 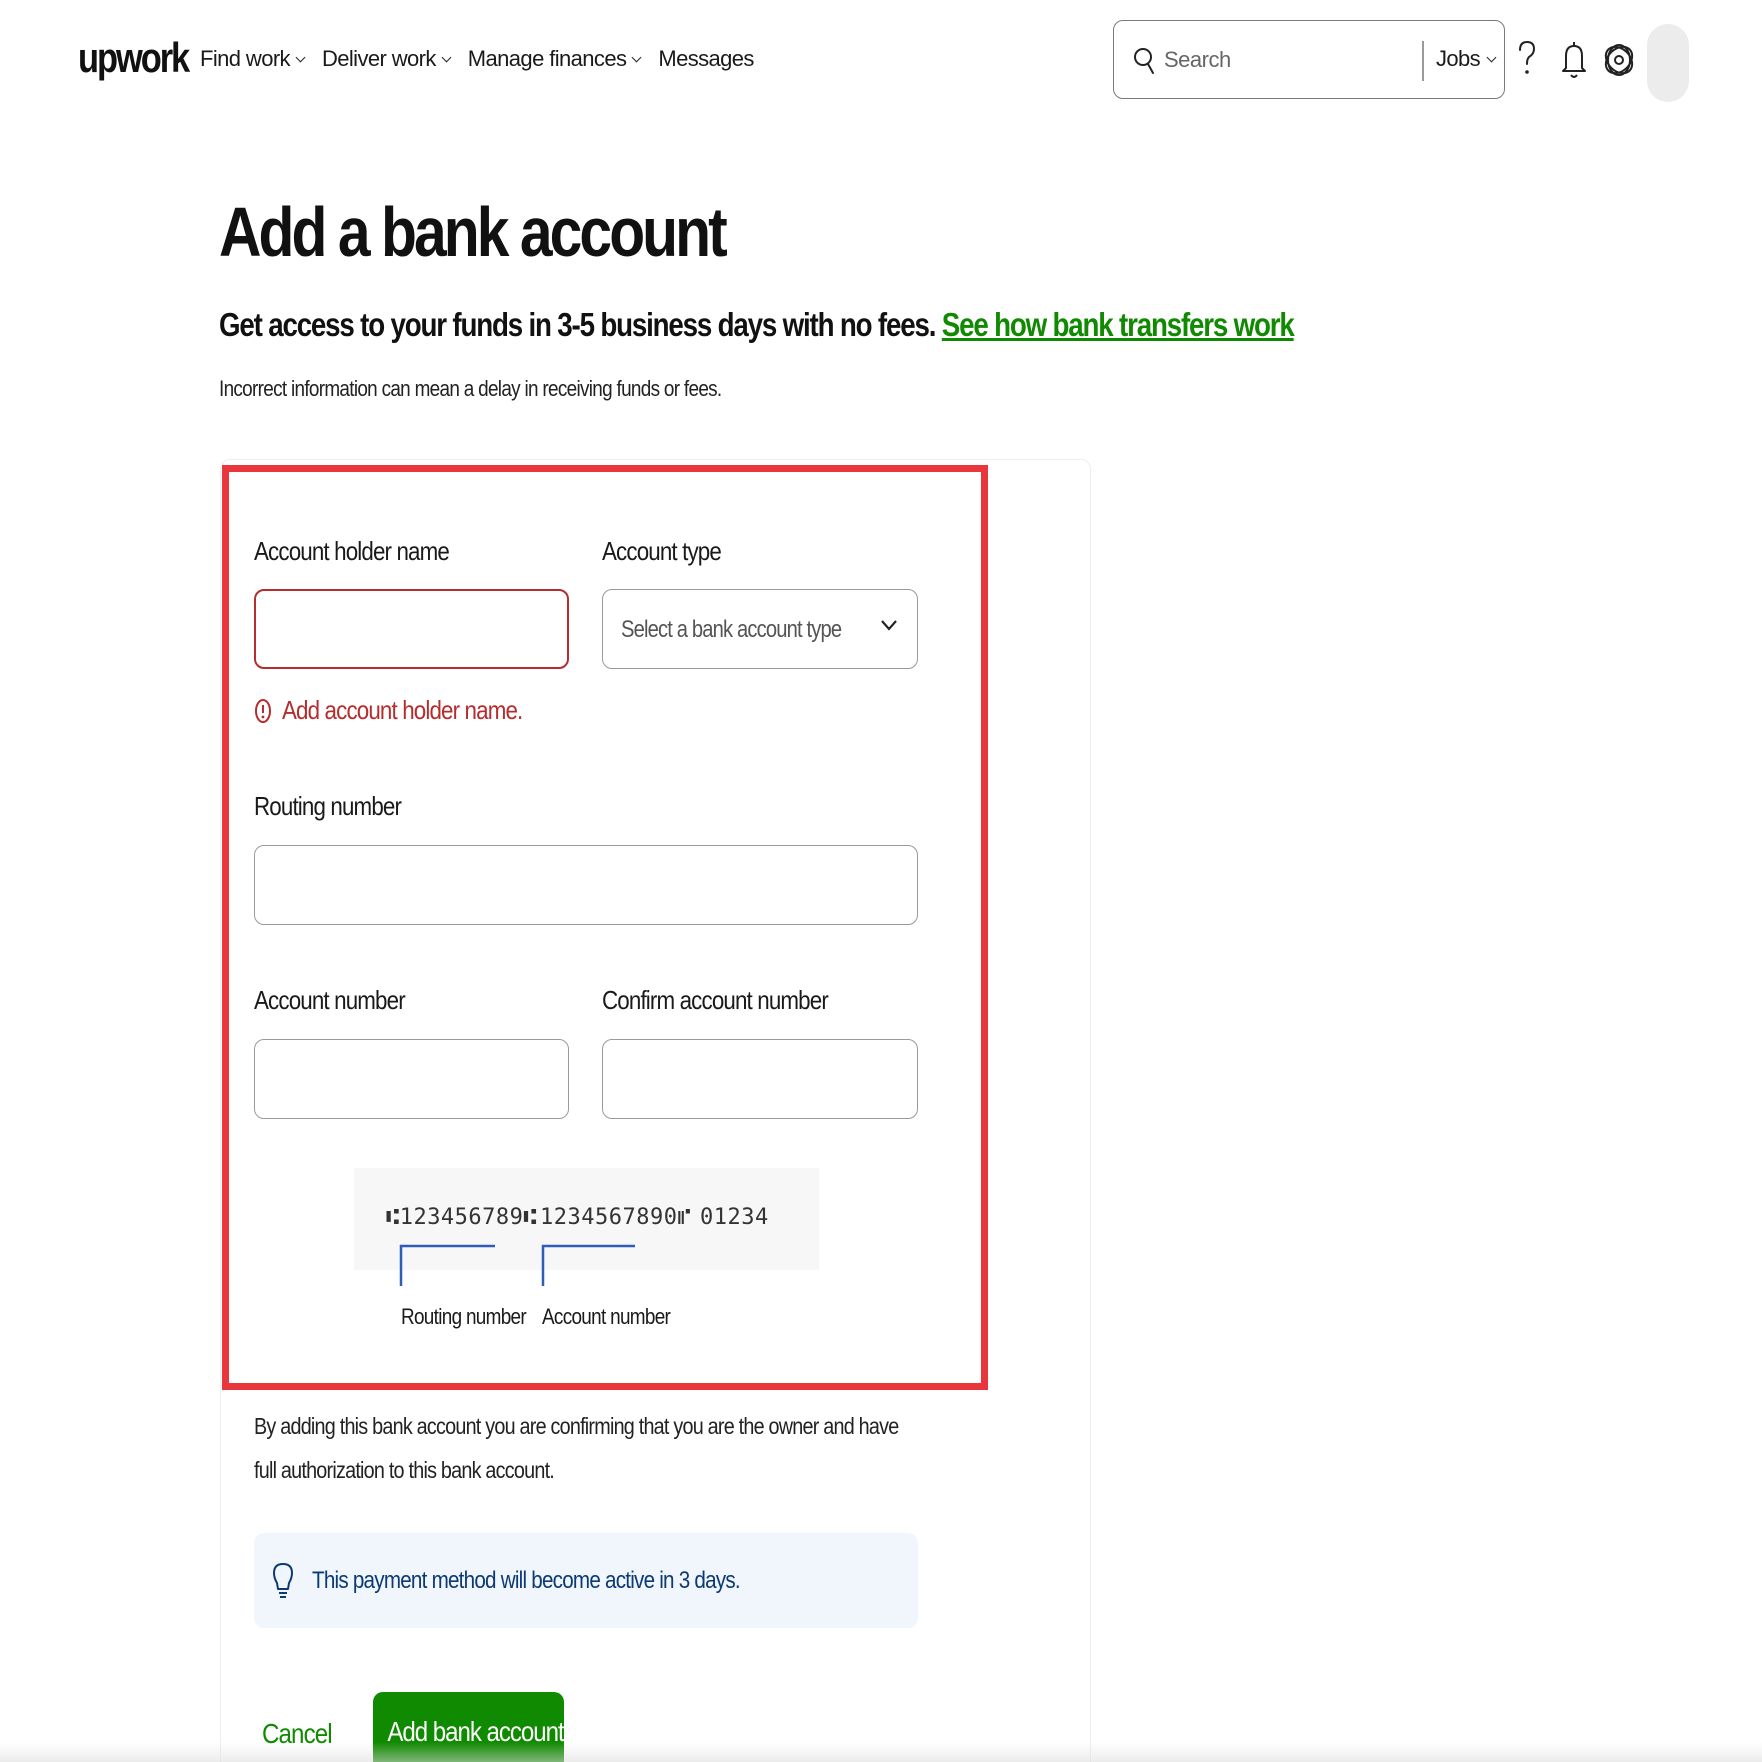 What do you see at coordinates (760, 1079) in the screenshot?
I see `confirm-account-number-input` at bounding box center [760, 1079].